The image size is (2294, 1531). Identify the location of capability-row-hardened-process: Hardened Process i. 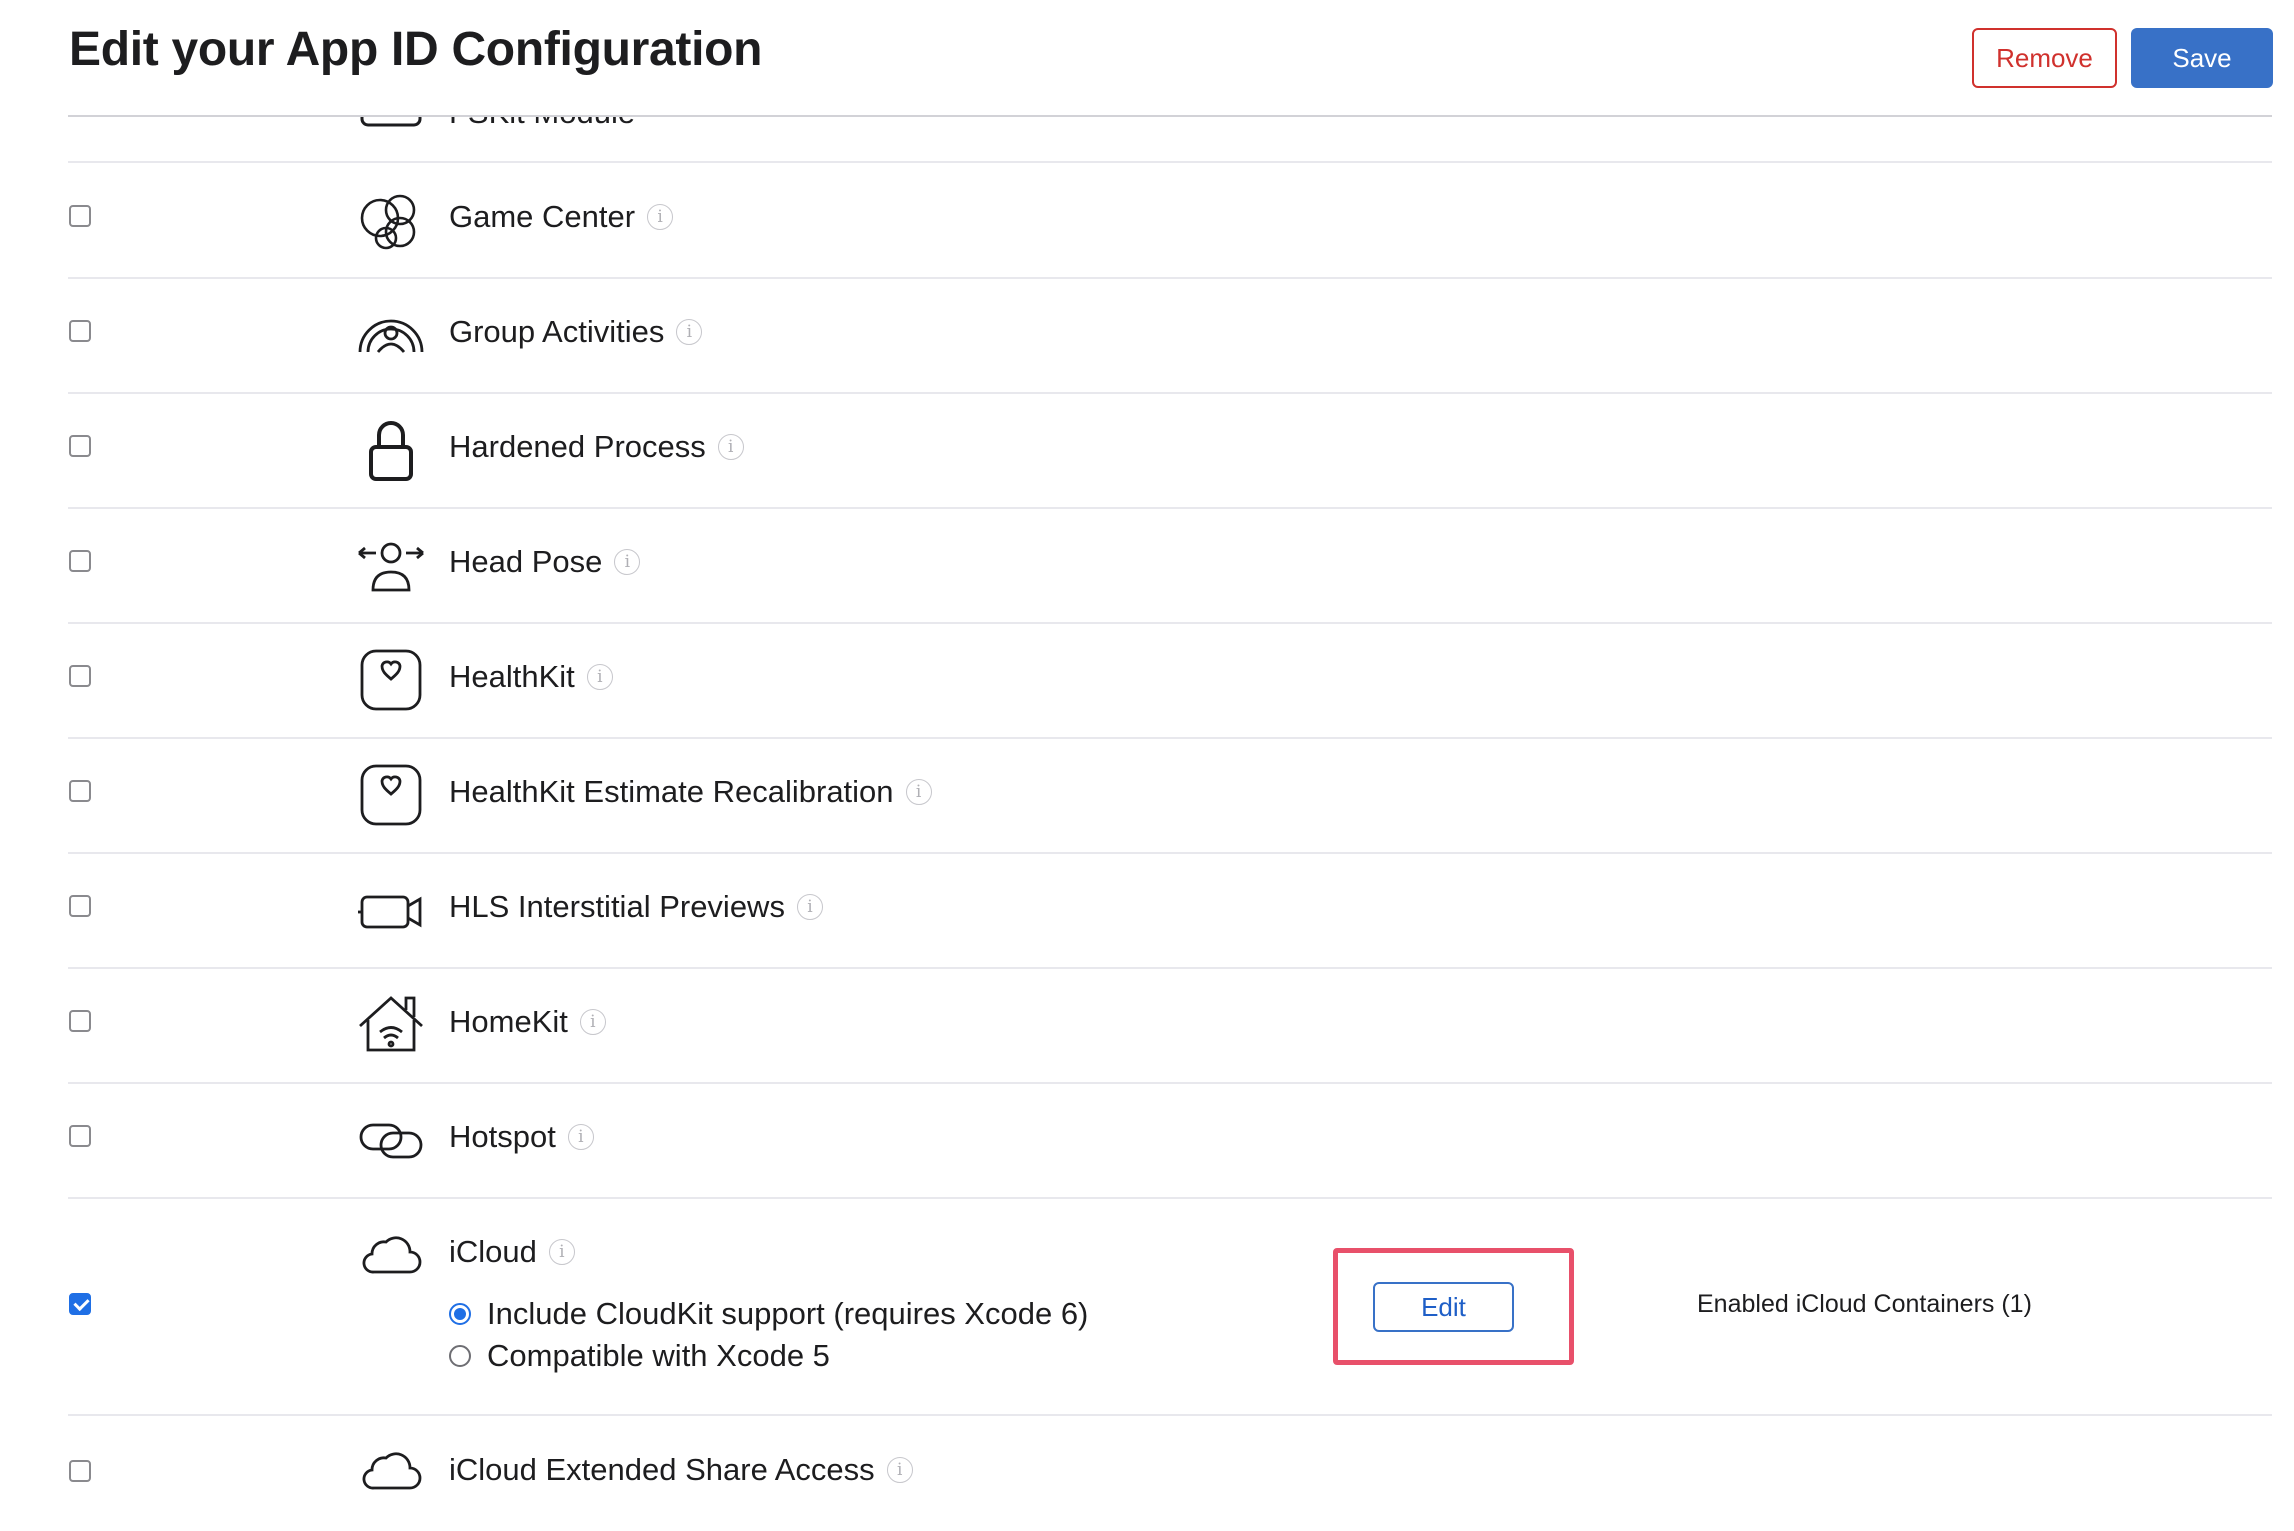
(1170, 451).